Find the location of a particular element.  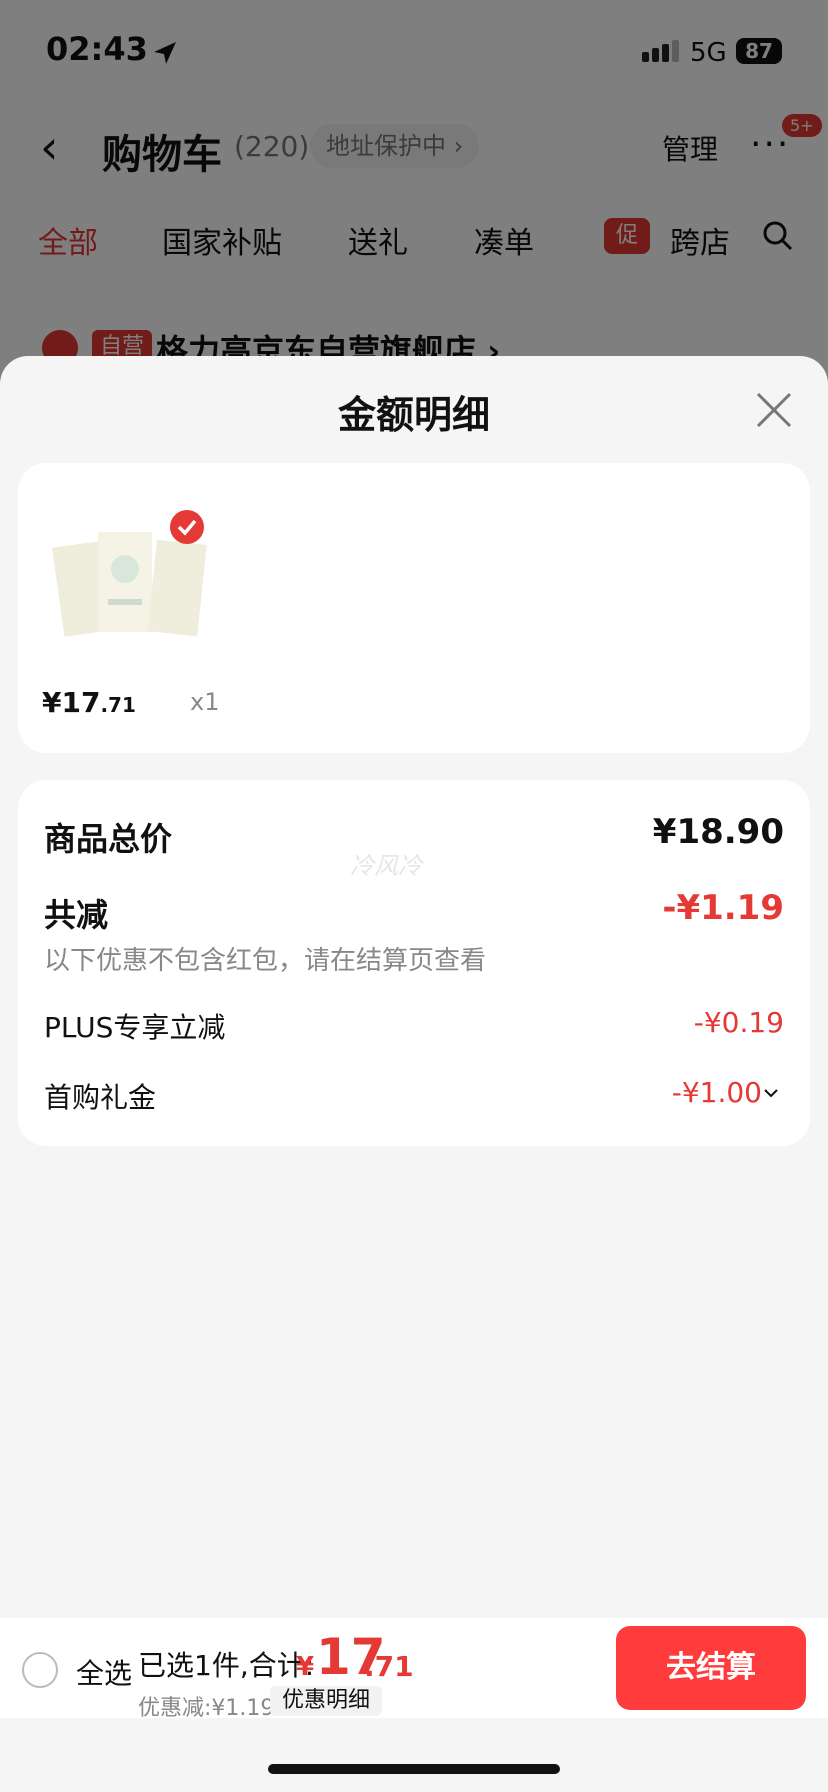

price-decimal: .71 is located at coordinates (118, 705).